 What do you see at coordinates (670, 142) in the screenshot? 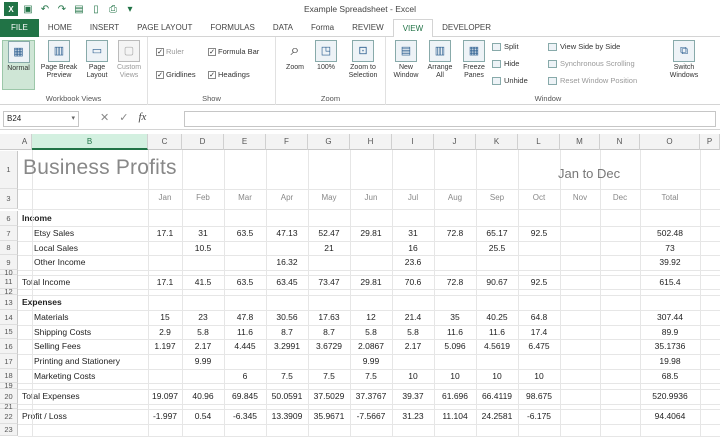
I see `column-header-o: O` at bounding box center [670, 142].